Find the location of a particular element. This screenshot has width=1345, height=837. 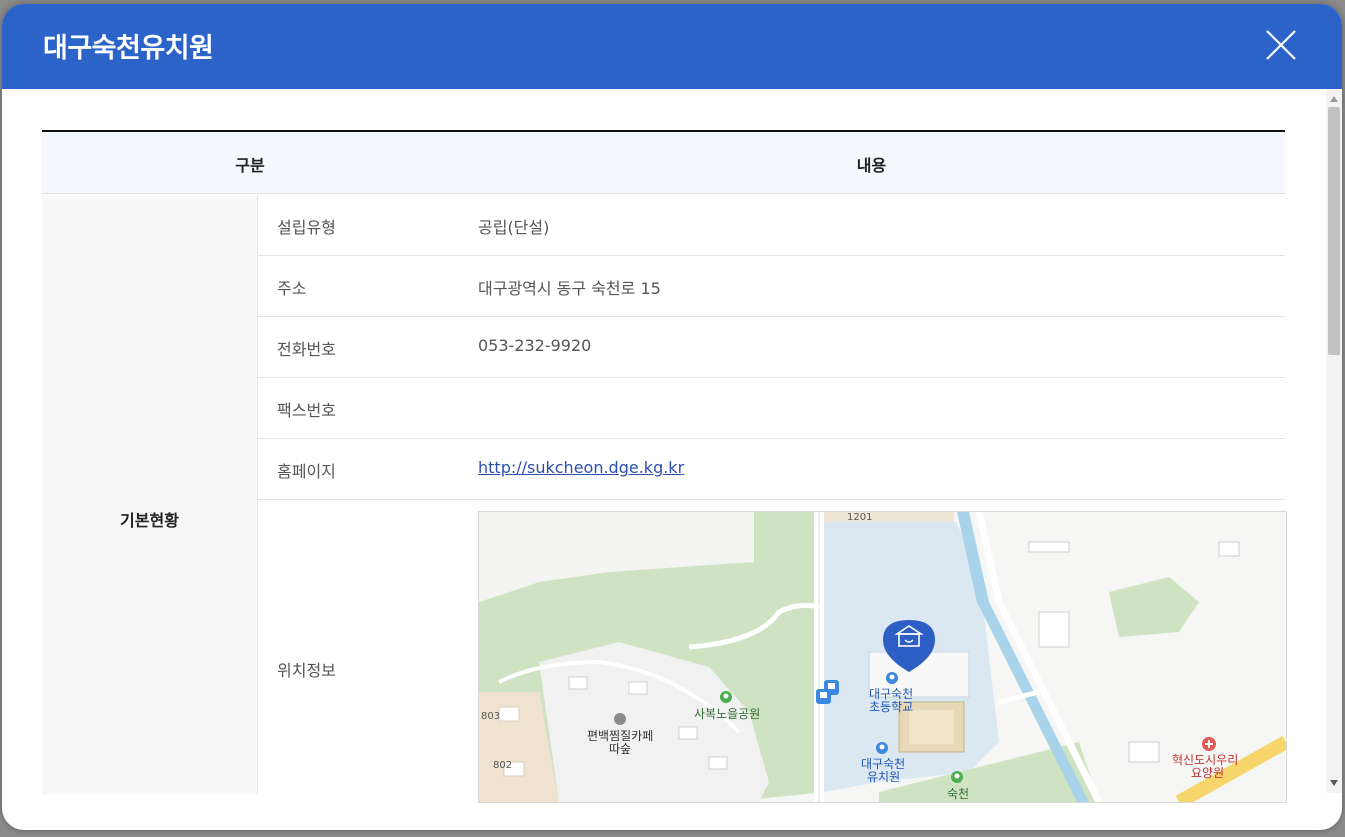

map-label-802: 802 is located at coordinates (502, 765).